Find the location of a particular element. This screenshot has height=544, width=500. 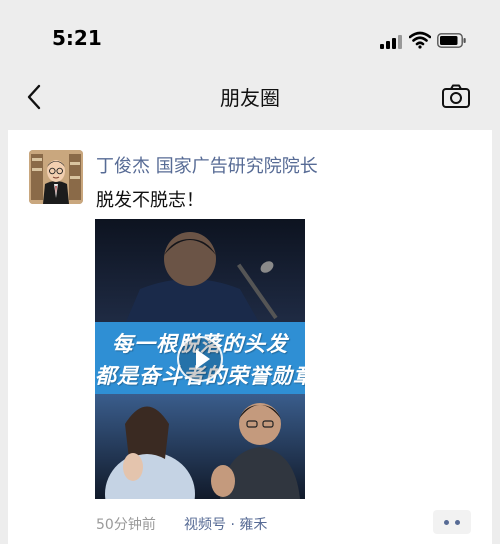

page-title: 朋友圈 is located at coordinates (250, 98).